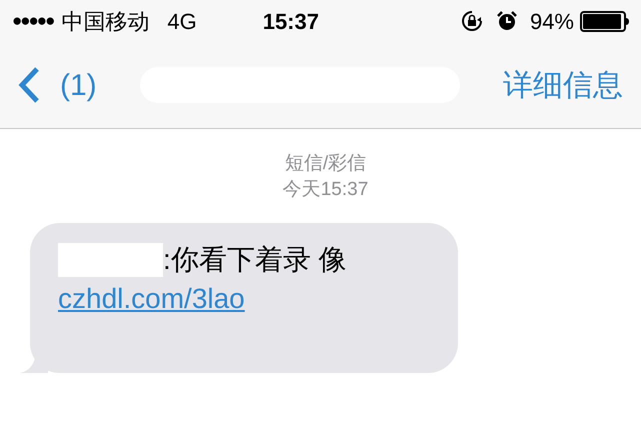 Image resolution: width=641 pixels, height=424 pixels. I want to click on back-chevron-icon, so click(29, 85).